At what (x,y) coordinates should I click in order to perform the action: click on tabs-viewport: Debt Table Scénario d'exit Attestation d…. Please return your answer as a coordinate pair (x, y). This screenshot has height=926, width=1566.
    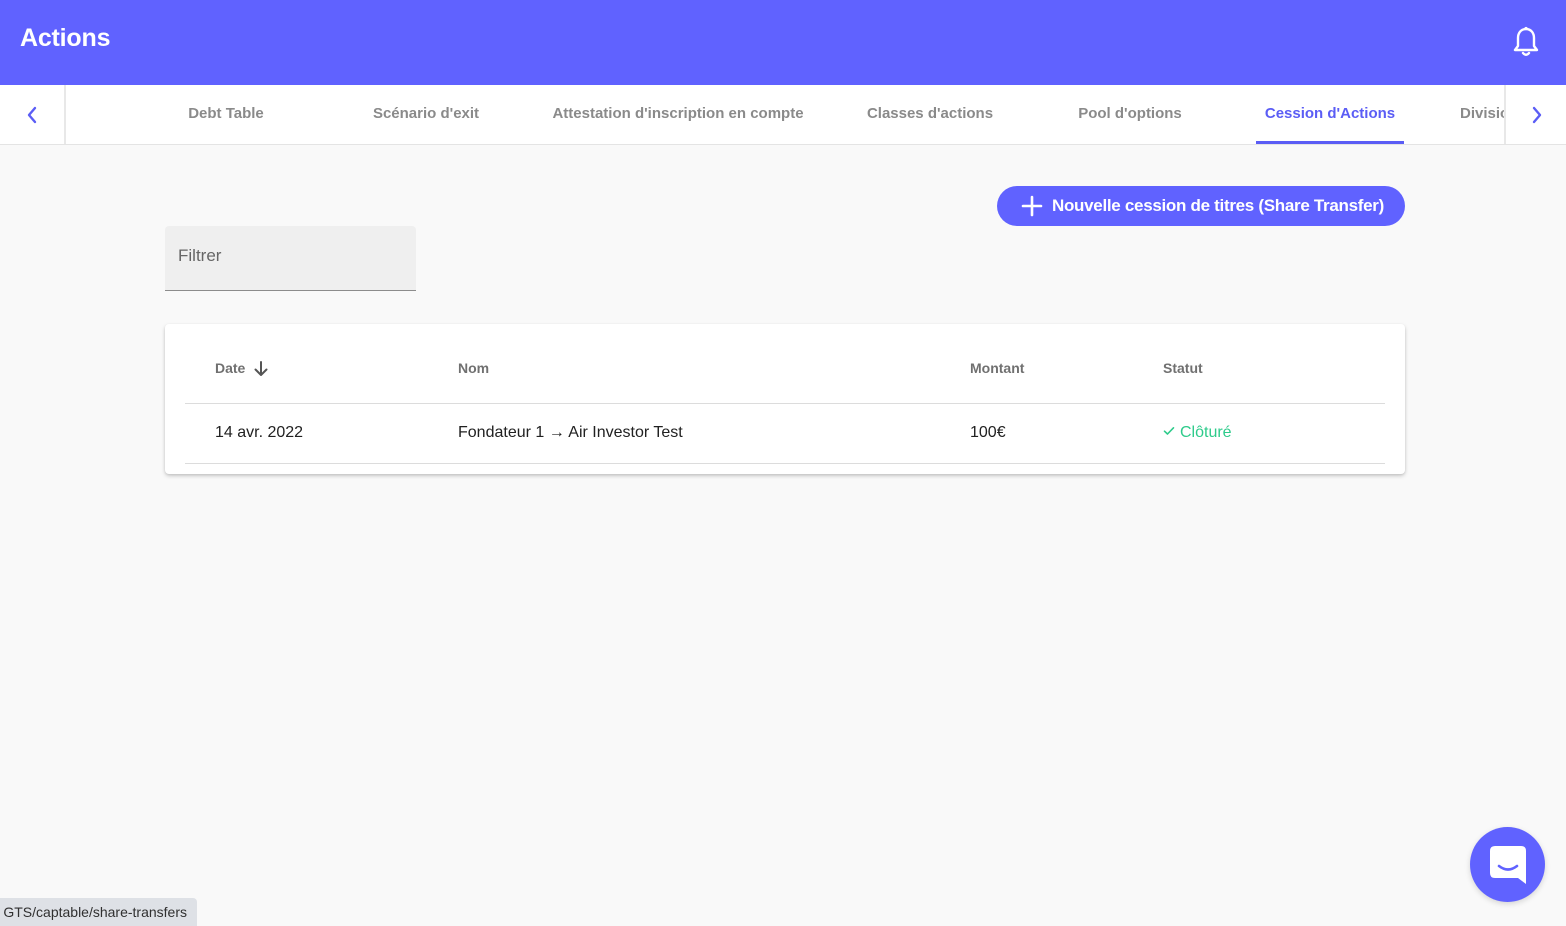
    Looking at the image, I should click on (785, 114).